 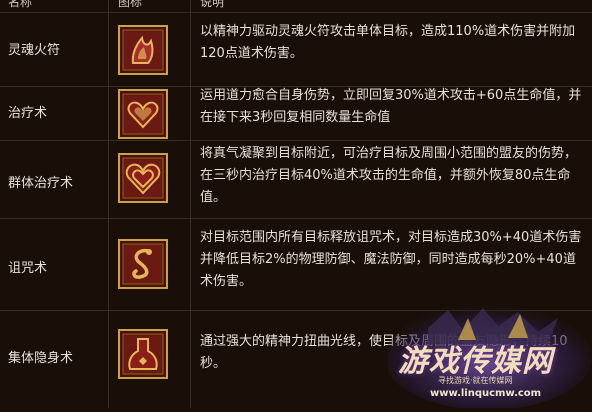 What do you see at coordinates (388, 42) in the screenshot?
I see `skill-desc: 以精神力驱动灵魂火符攻击单体目标，造成110%道术伤害并附加120点道术伤害。` at bounding box center [388, 42].